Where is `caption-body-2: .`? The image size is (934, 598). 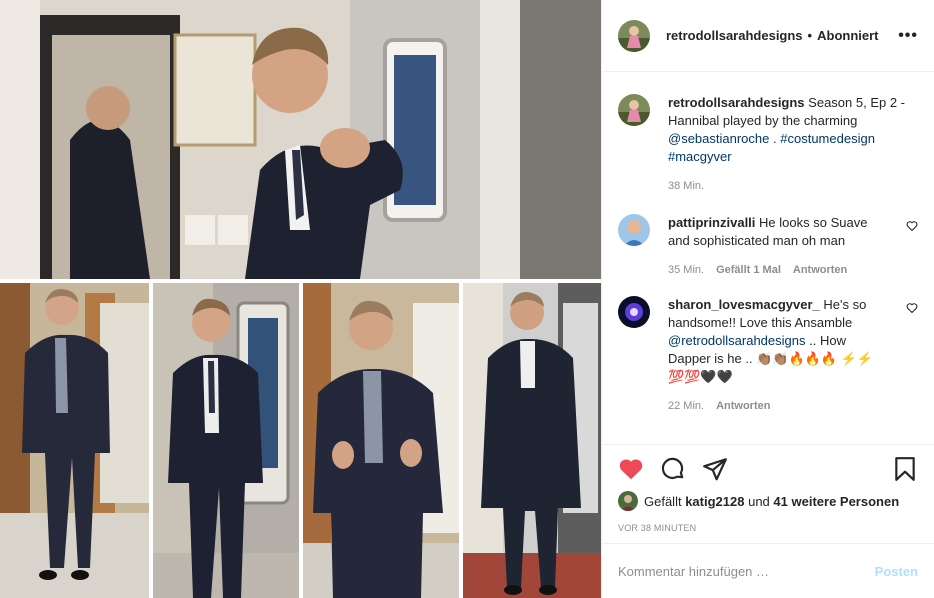 caption-body-2: . is located at coordinates (775, 138).